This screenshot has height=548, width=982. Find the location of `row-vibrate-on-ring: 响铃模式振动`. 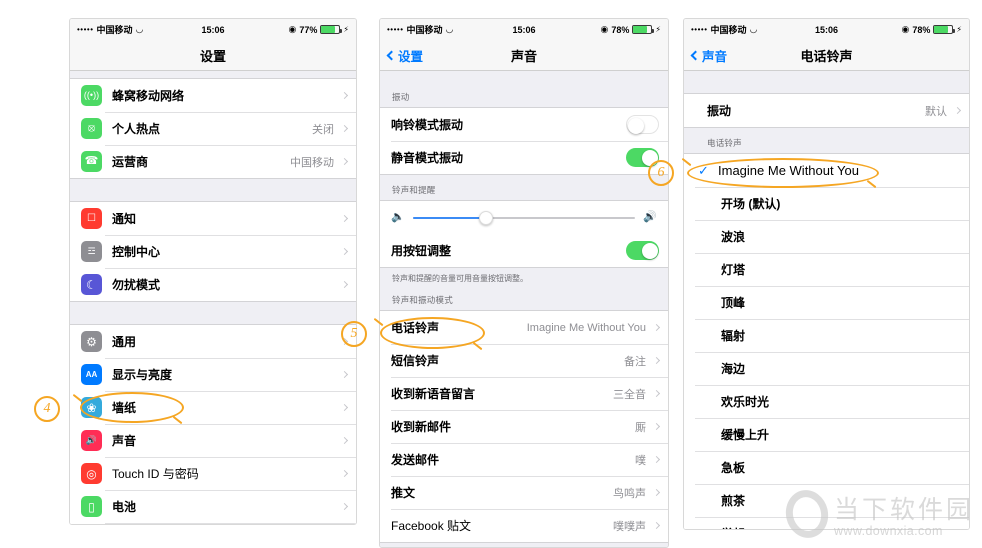

row-vibrate-on-ring: 响铃模式振动 is located at coordinates (524, 124).